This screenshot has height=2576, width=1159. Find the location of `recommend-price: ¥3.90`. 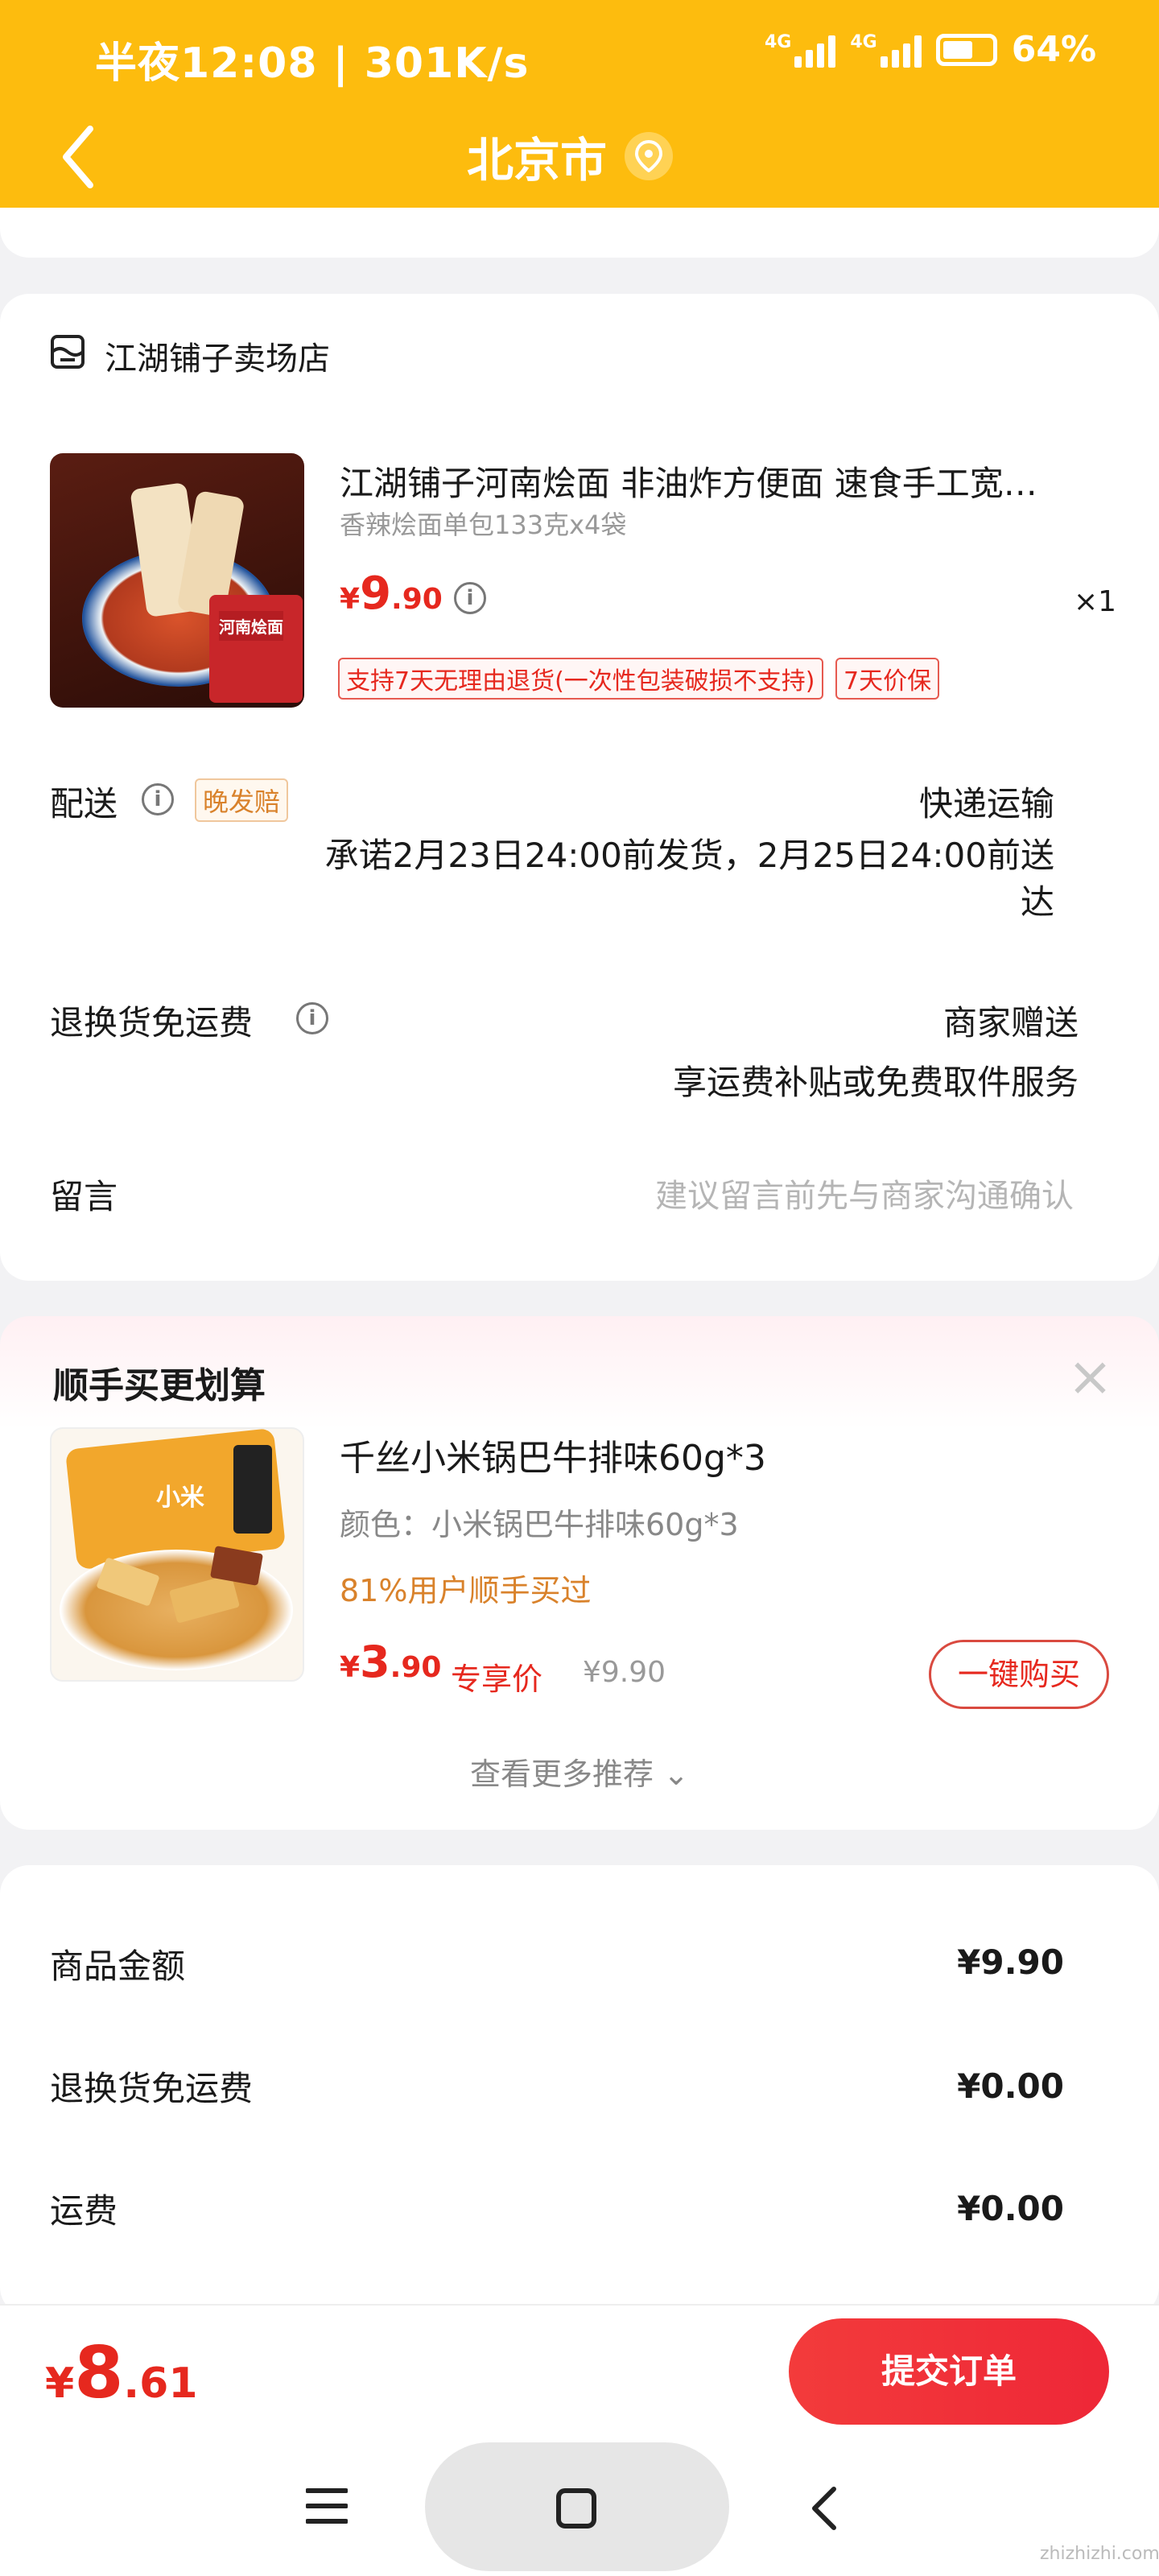

recommend-price: ¥3.90 is located at coordinates (391, 1662).